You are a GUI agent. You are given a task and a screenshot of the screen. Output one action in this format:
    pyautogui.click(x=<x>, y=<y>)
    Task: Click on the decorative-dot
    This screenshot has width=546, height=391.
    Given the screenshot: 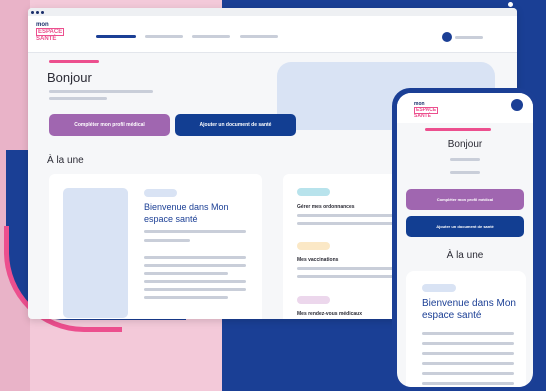 What is the action you would take?
    pyautogui.click(x=510, y=4)
    